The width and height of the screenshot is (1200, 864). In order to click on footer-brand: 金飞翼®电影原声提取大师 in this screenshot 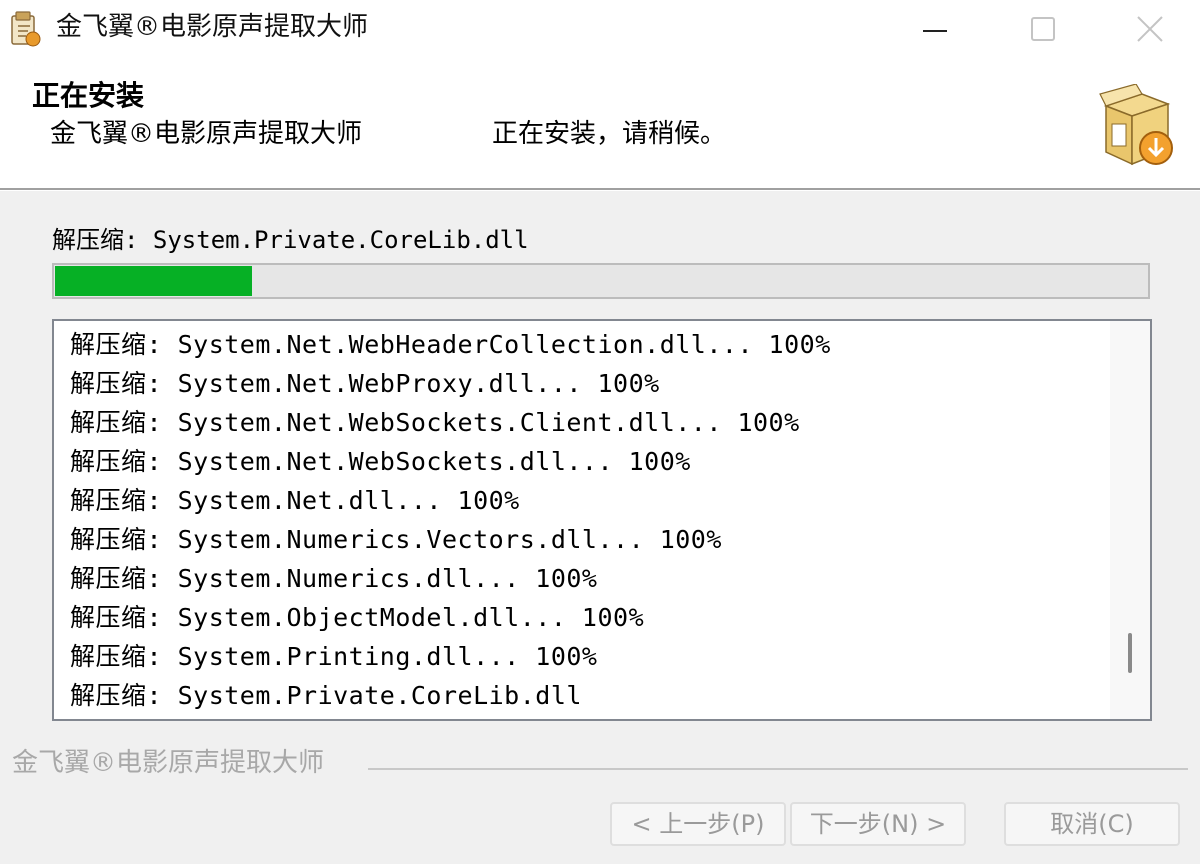, I will do `click(168, 763)`.